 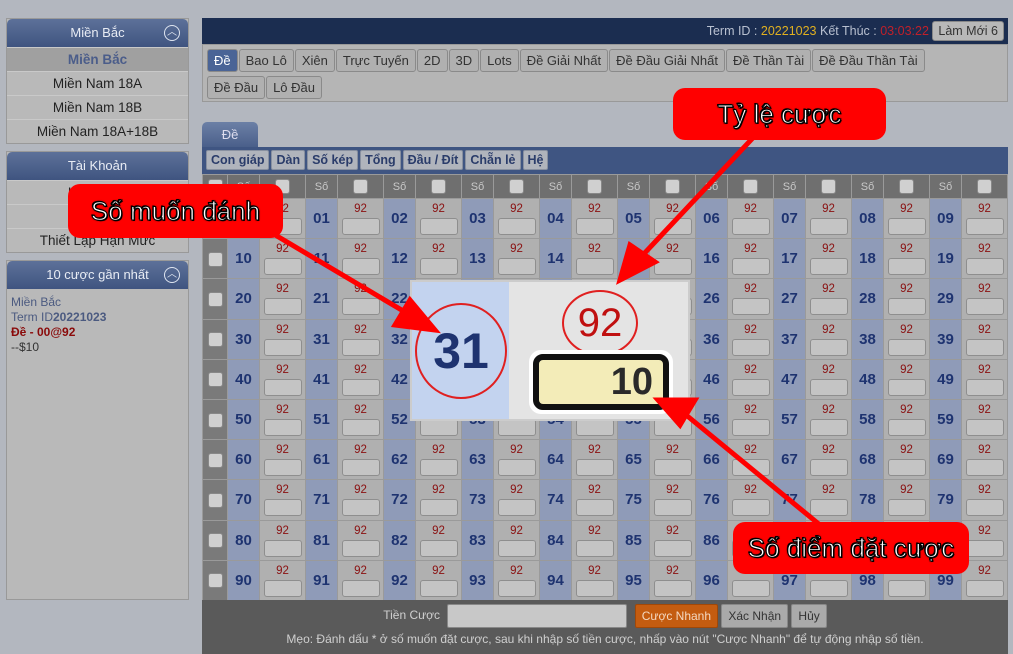 What do you see at coordinates (711, 540) in the screenshot?
I see `bet-number: 86` at bounding box center [711, 540].